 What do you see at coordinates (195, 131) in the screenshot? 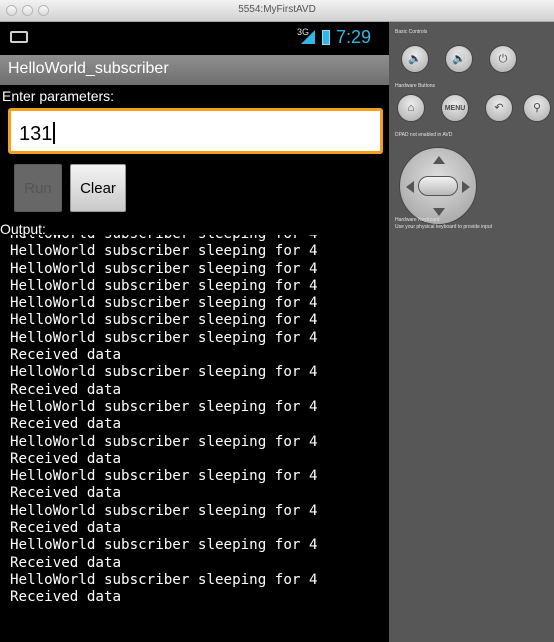
I see `params-input: 131` at bounding box center [195, 131].